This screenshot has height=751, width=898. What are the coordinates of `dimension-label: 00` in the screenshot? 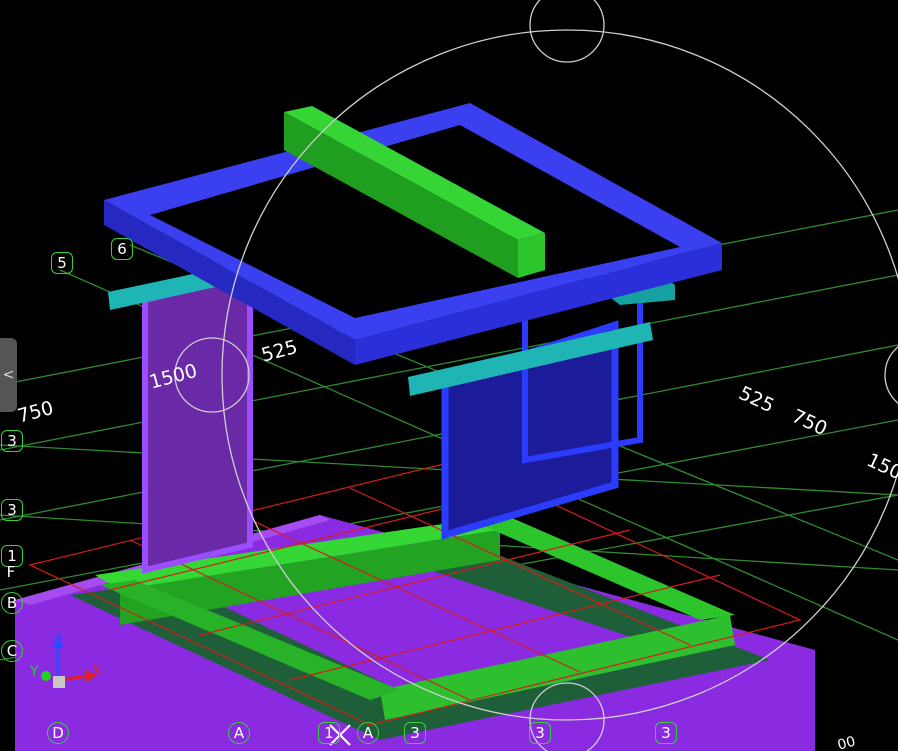 It's located at (846, 742).